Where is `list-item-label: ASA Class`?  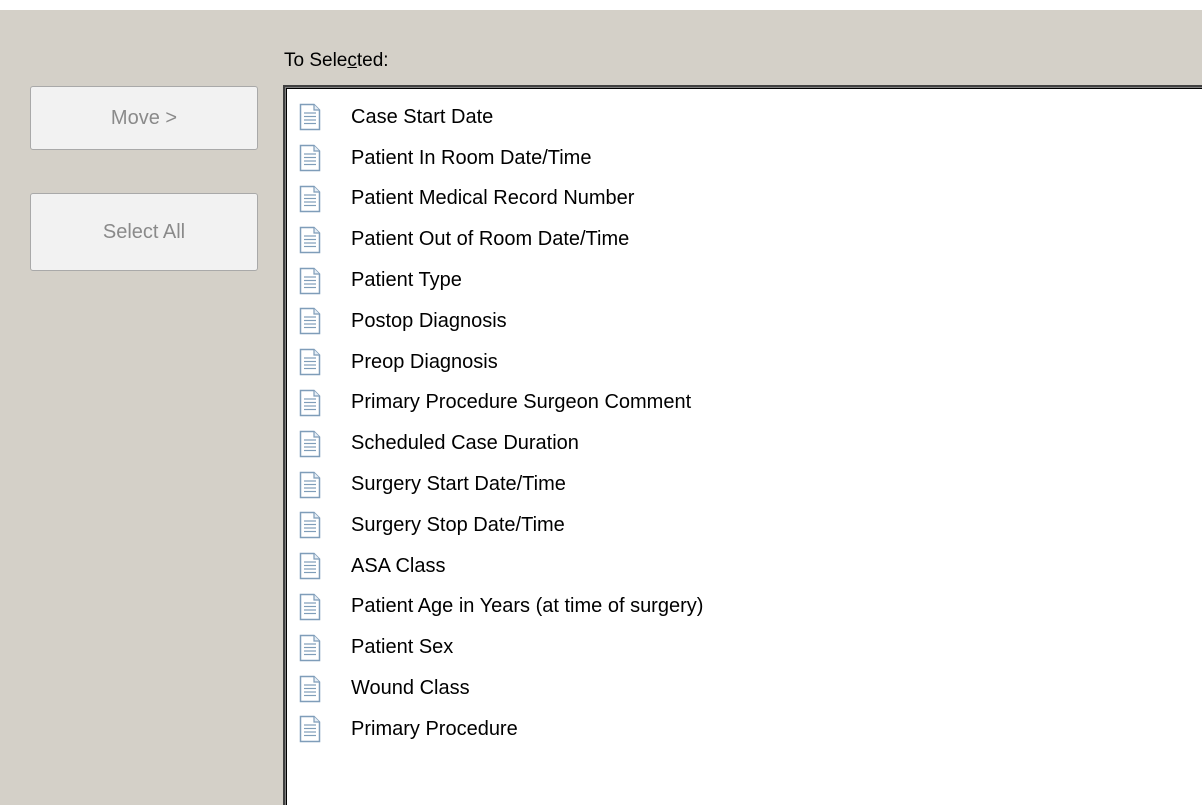 list-item-label: ASA Class is located at coordinates (398, 565).